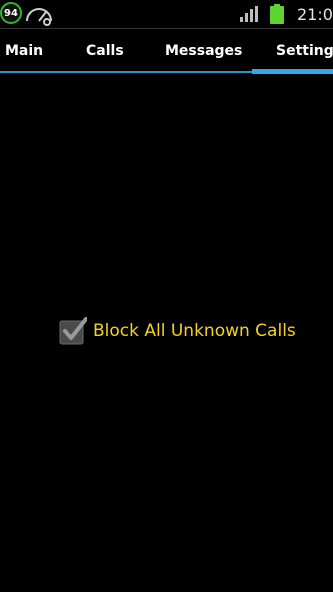 This screenshot has width=333, height=592. I want to click on block-unknown-calls-row: Block All Unknown Calls, so click(177, 331).